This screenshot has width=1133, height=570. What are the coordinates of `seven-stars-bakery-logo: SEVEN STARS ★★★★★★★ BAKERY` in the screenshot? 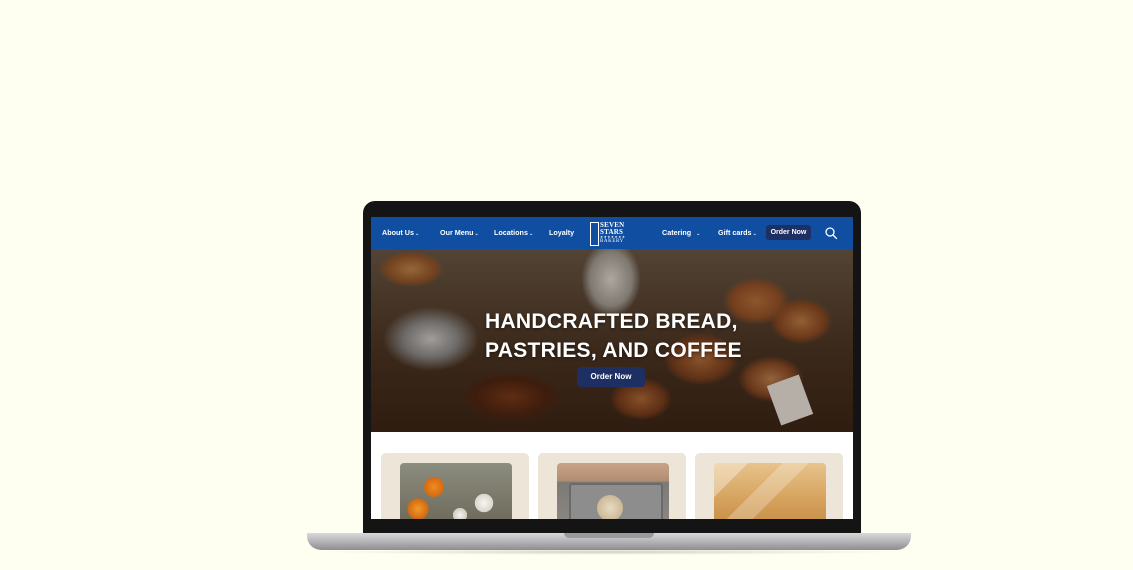 It's located at (612, 233).